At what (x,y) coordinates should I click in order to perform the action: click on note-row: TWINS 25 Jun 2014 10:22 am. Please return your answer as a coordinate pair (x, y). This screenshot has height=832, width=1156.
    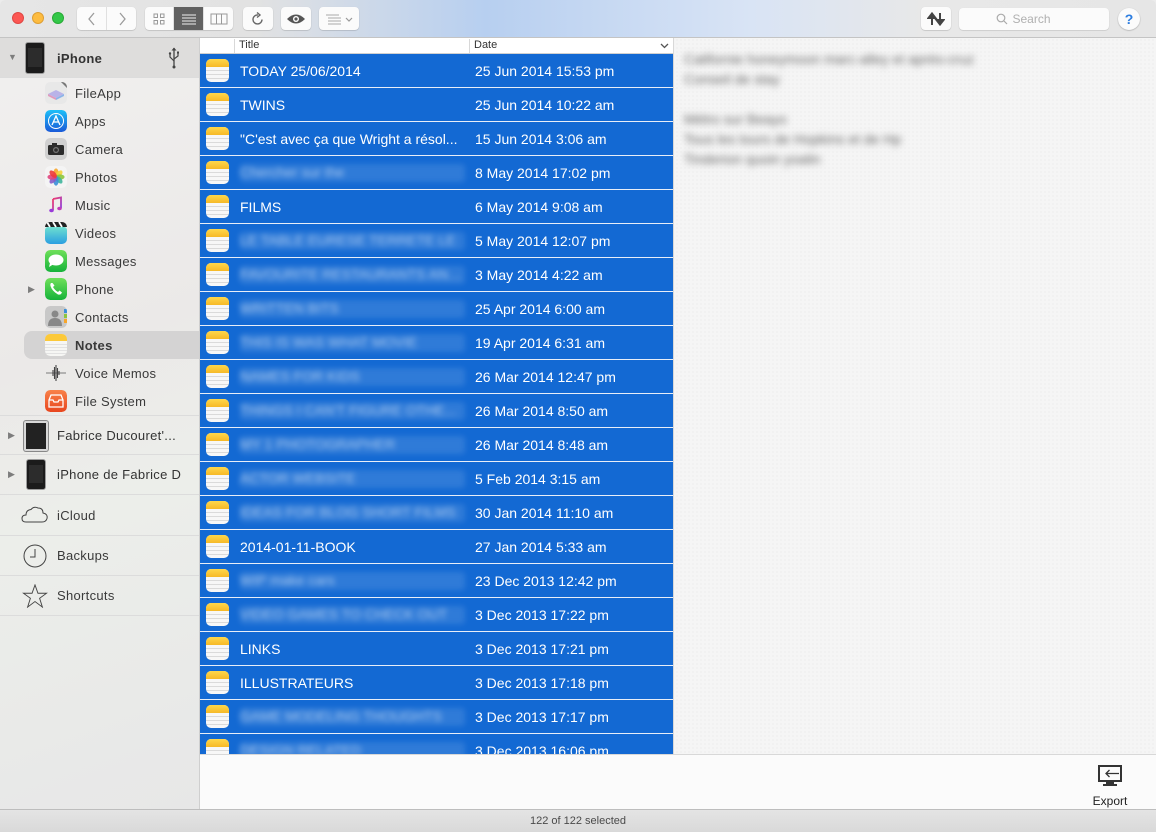
    Looking at the image, I should click on (436, 105).